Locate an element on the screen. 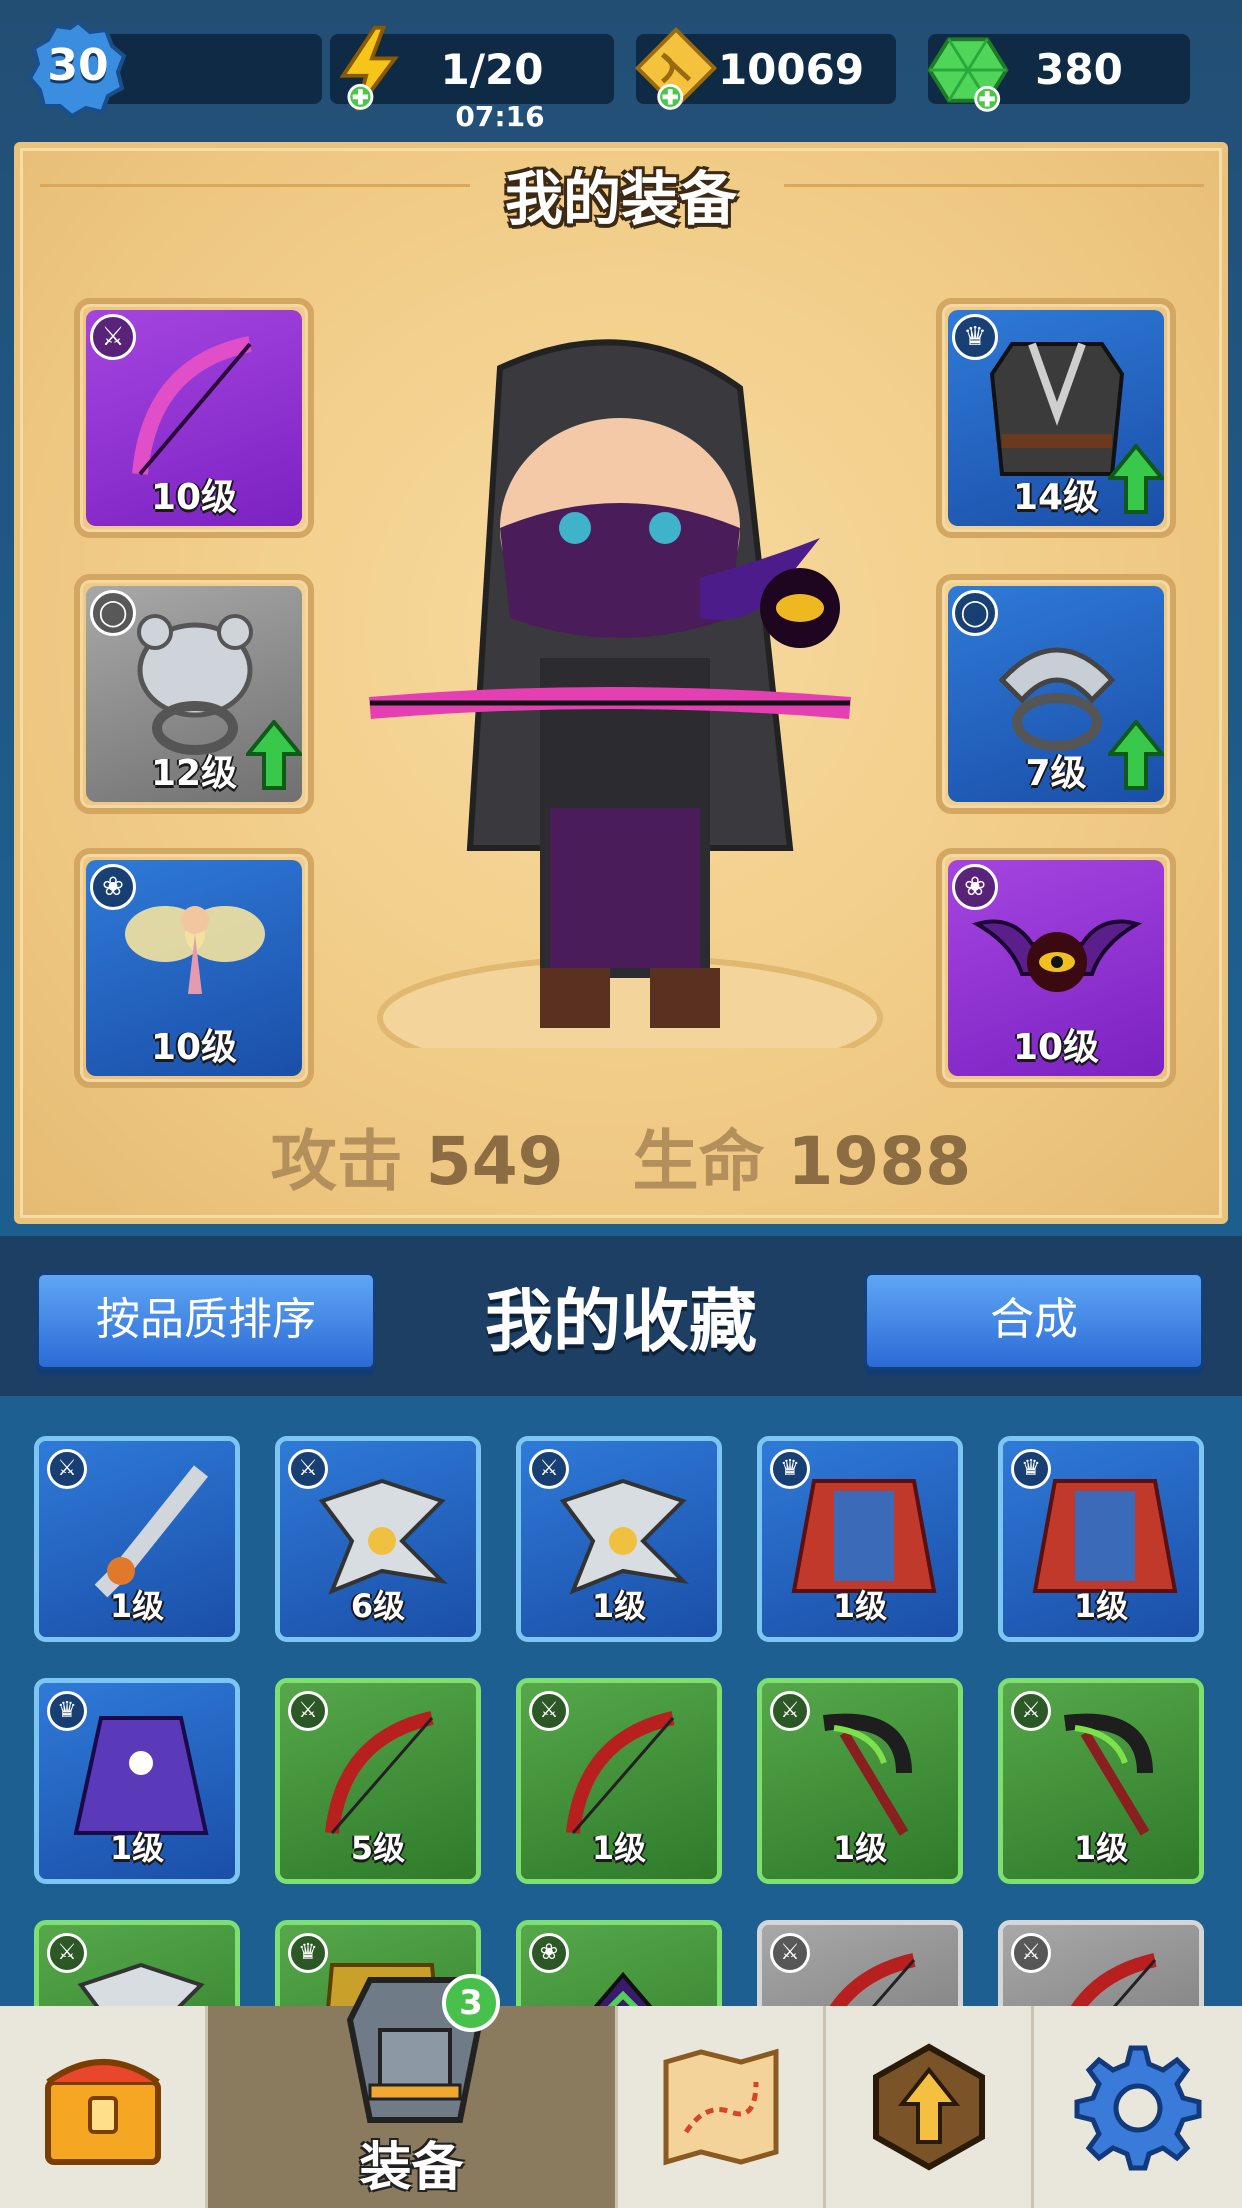 The width and height of the screenshot is (1242, 2208). energy-timer: 07:16 is located at coordinates (500, 116).